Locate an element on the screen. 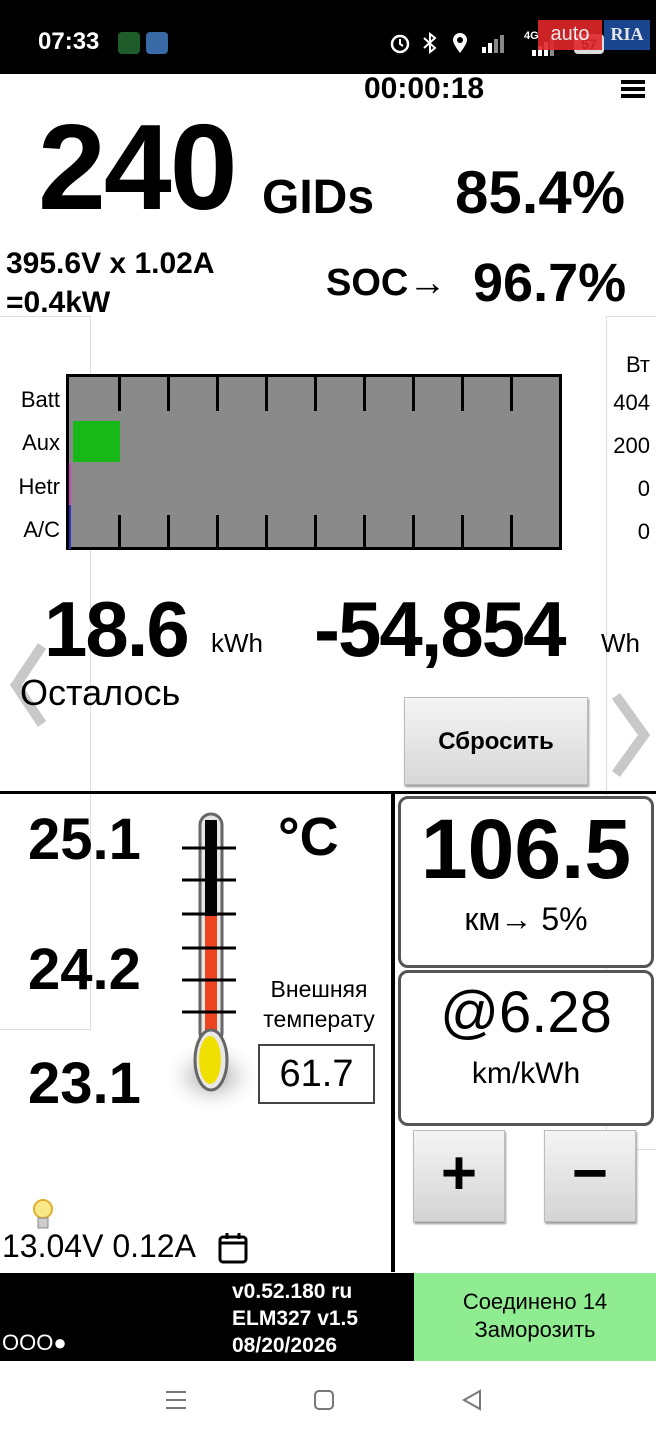 This screenshot has width=656, height=1440. soc-label: SOC→ is located at coordinates (386, 283).